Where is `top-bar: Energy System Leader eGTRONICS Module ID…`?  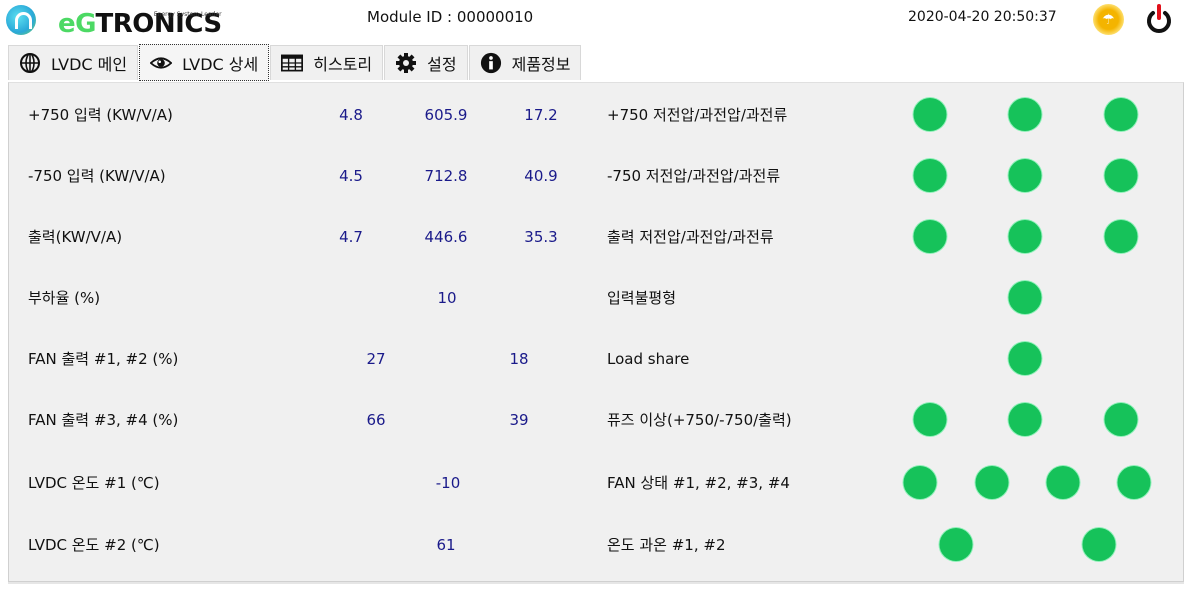
top-bar: Energy System Leader eGTRONICS Module ID… is located at coordinates (596, 21).